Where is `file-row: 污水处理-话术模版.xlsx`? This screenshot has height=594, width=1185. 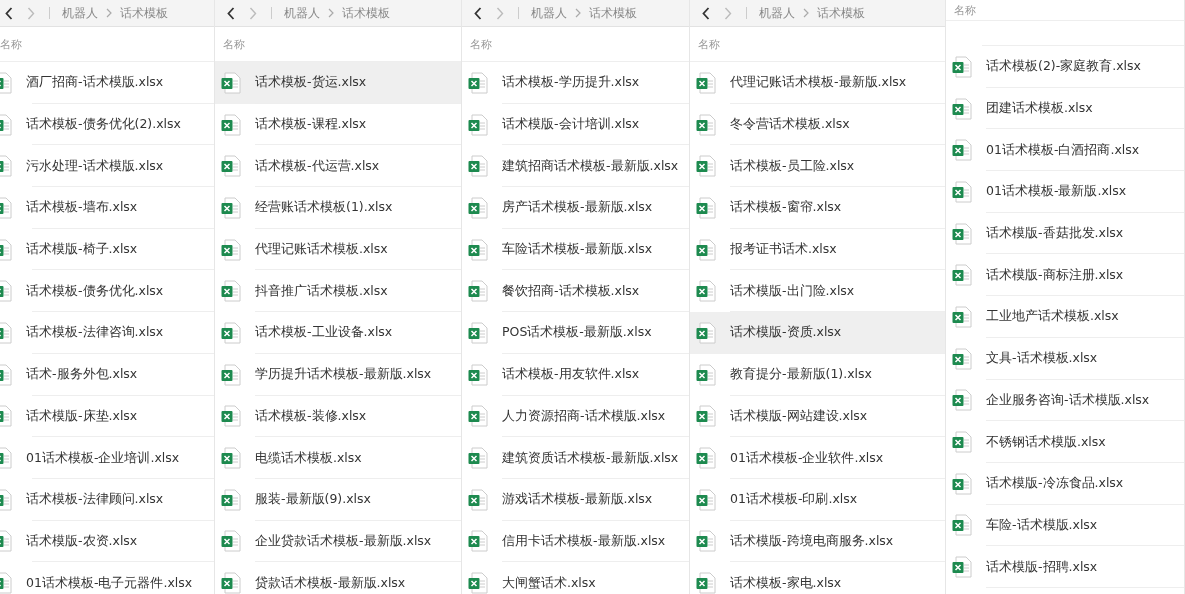
file-row: 污水处理-话术模版.xlsx is located at coordinates (107, 166).